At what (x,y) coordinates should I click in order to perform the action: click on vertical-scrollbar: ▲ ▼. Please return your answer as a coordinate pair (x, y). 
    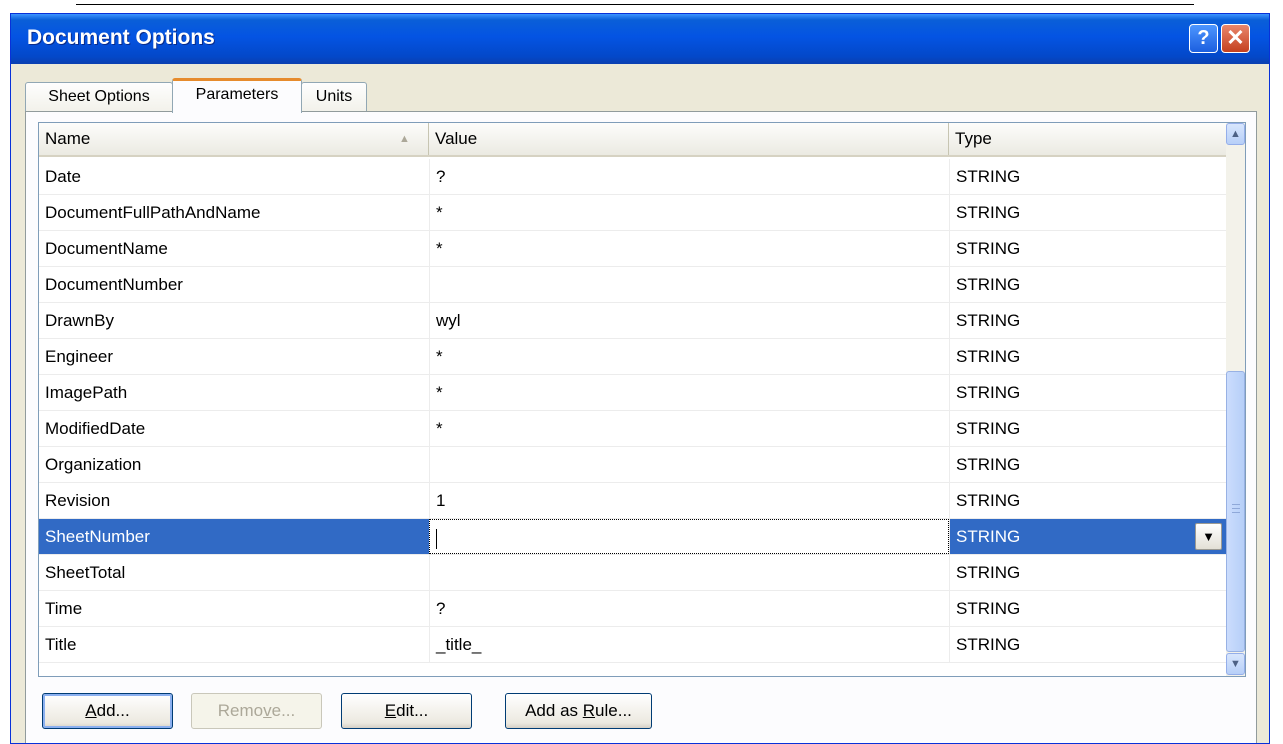
    Looking at the image, I should click on (1235, 399).